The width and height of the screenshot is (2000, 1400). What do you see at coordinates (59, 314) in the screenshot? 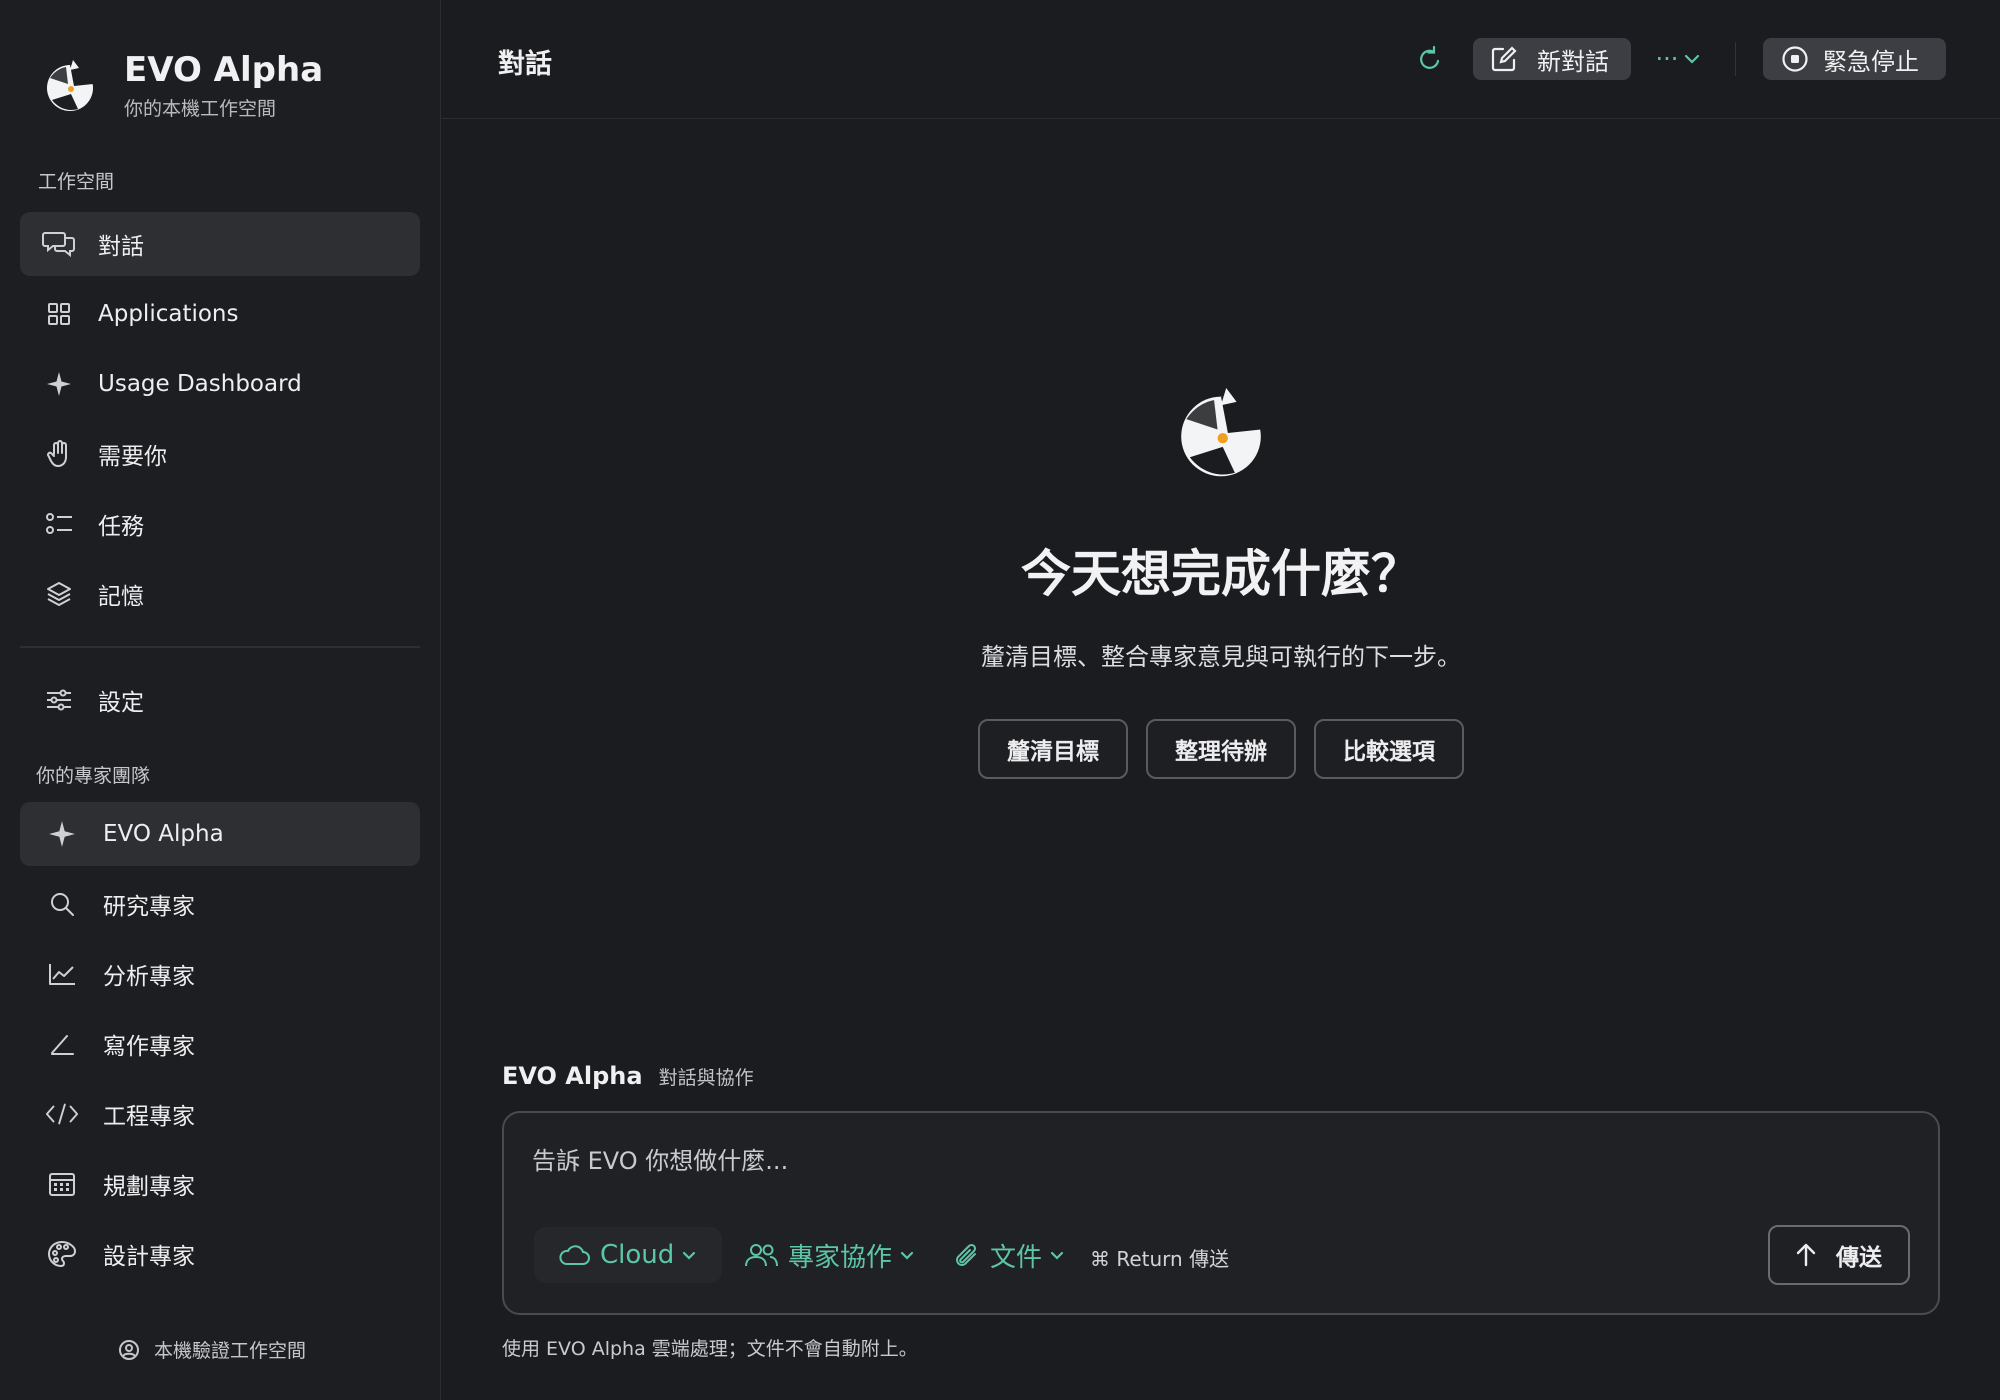
I see `grid-icon` at bounding box center [59, 314].